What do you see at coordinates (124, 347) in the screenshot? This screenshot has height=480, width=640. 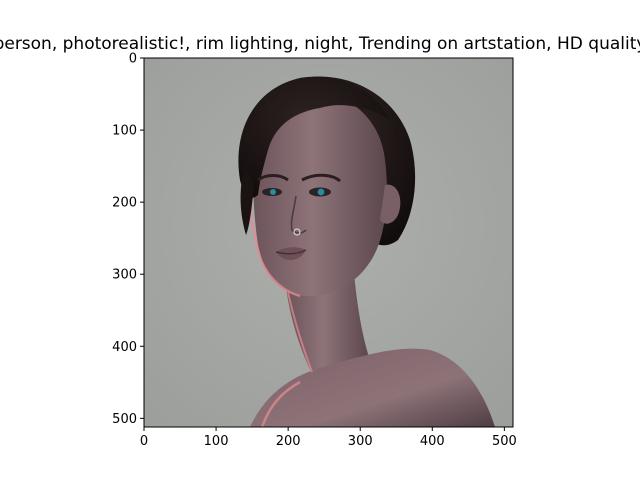 I see `y-tick-label: 400` at bounding box center [124, 347].